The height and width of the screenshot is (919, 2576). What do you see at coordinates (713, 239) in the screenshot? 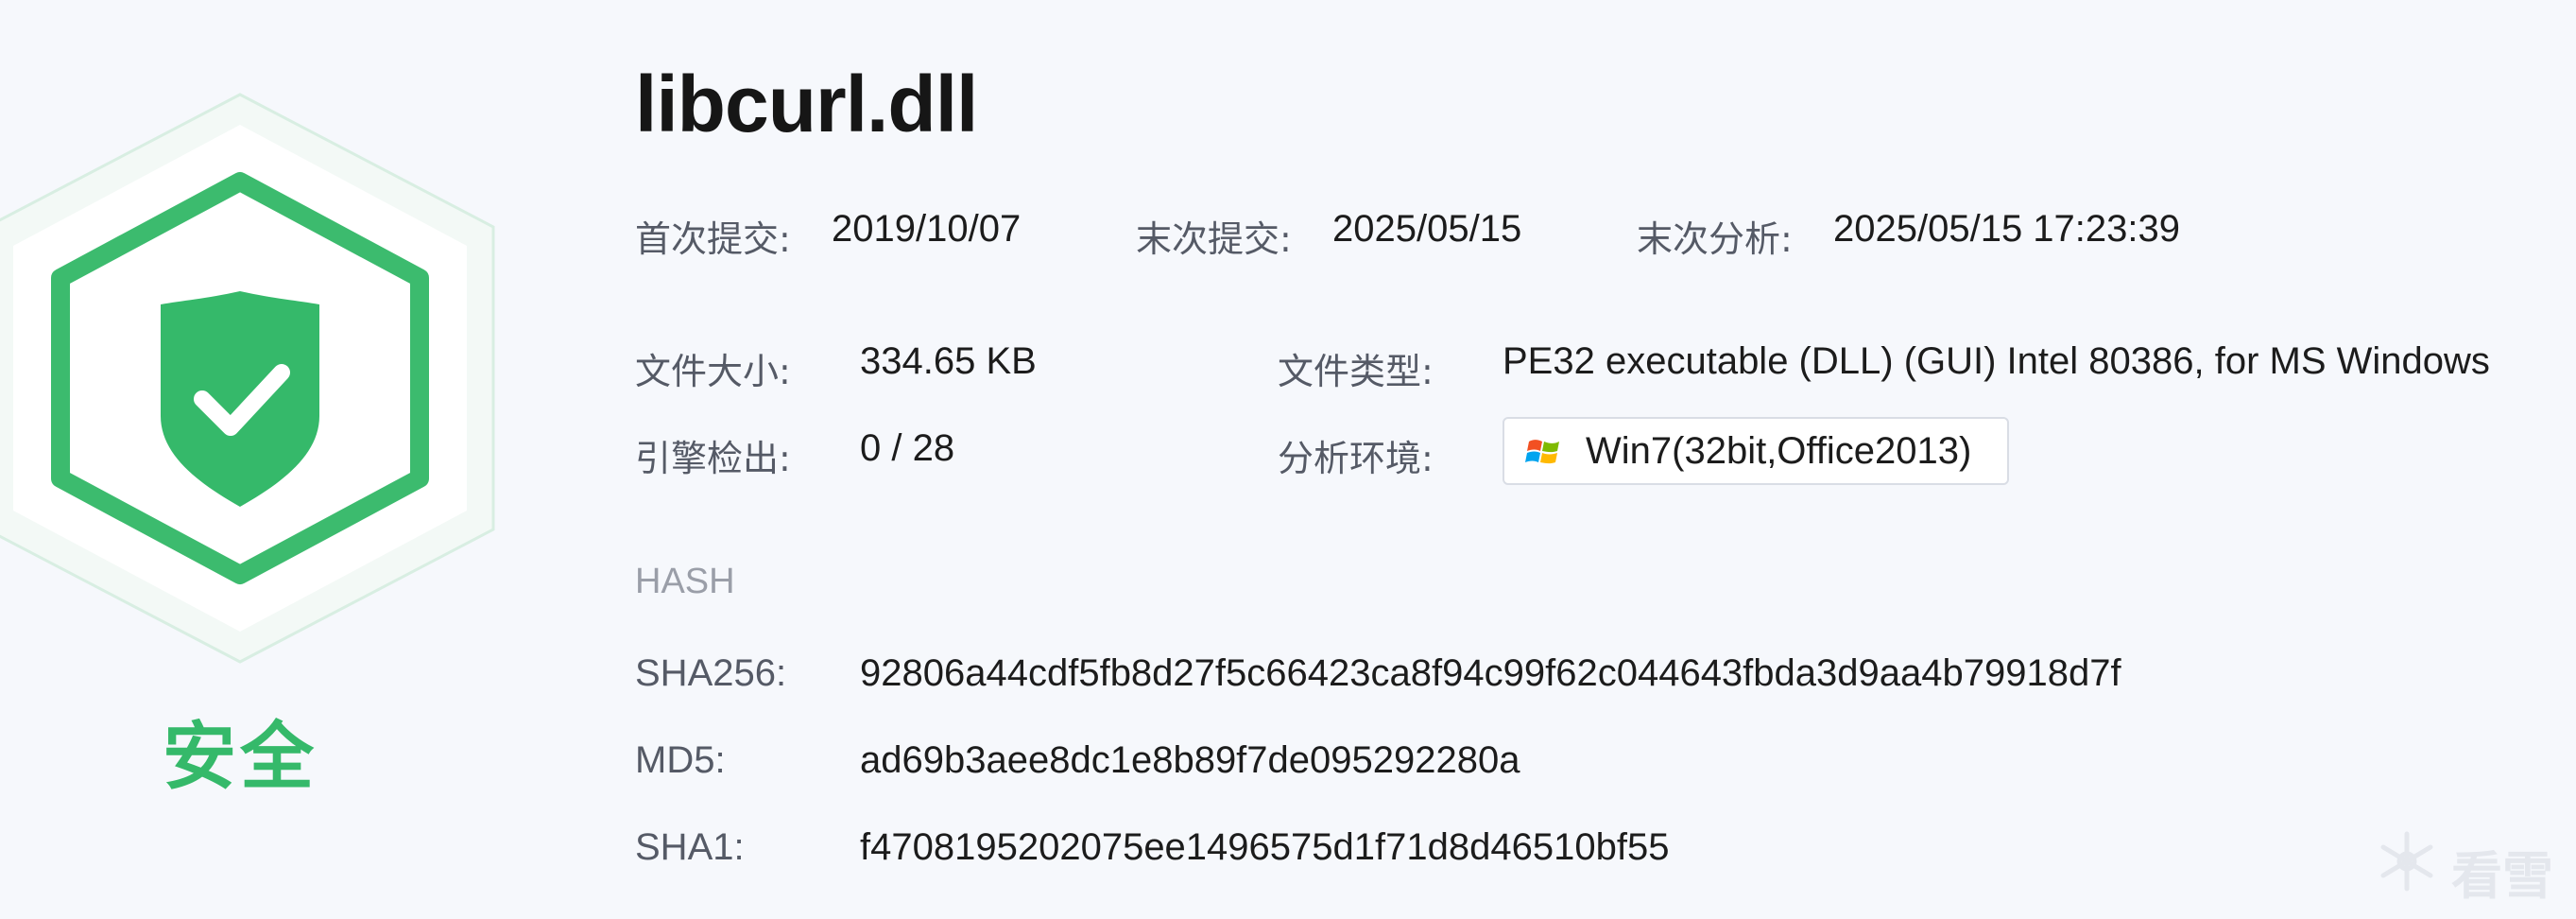
I see `first-submit-label: 首次提交:` at bounding box center [713, 239].